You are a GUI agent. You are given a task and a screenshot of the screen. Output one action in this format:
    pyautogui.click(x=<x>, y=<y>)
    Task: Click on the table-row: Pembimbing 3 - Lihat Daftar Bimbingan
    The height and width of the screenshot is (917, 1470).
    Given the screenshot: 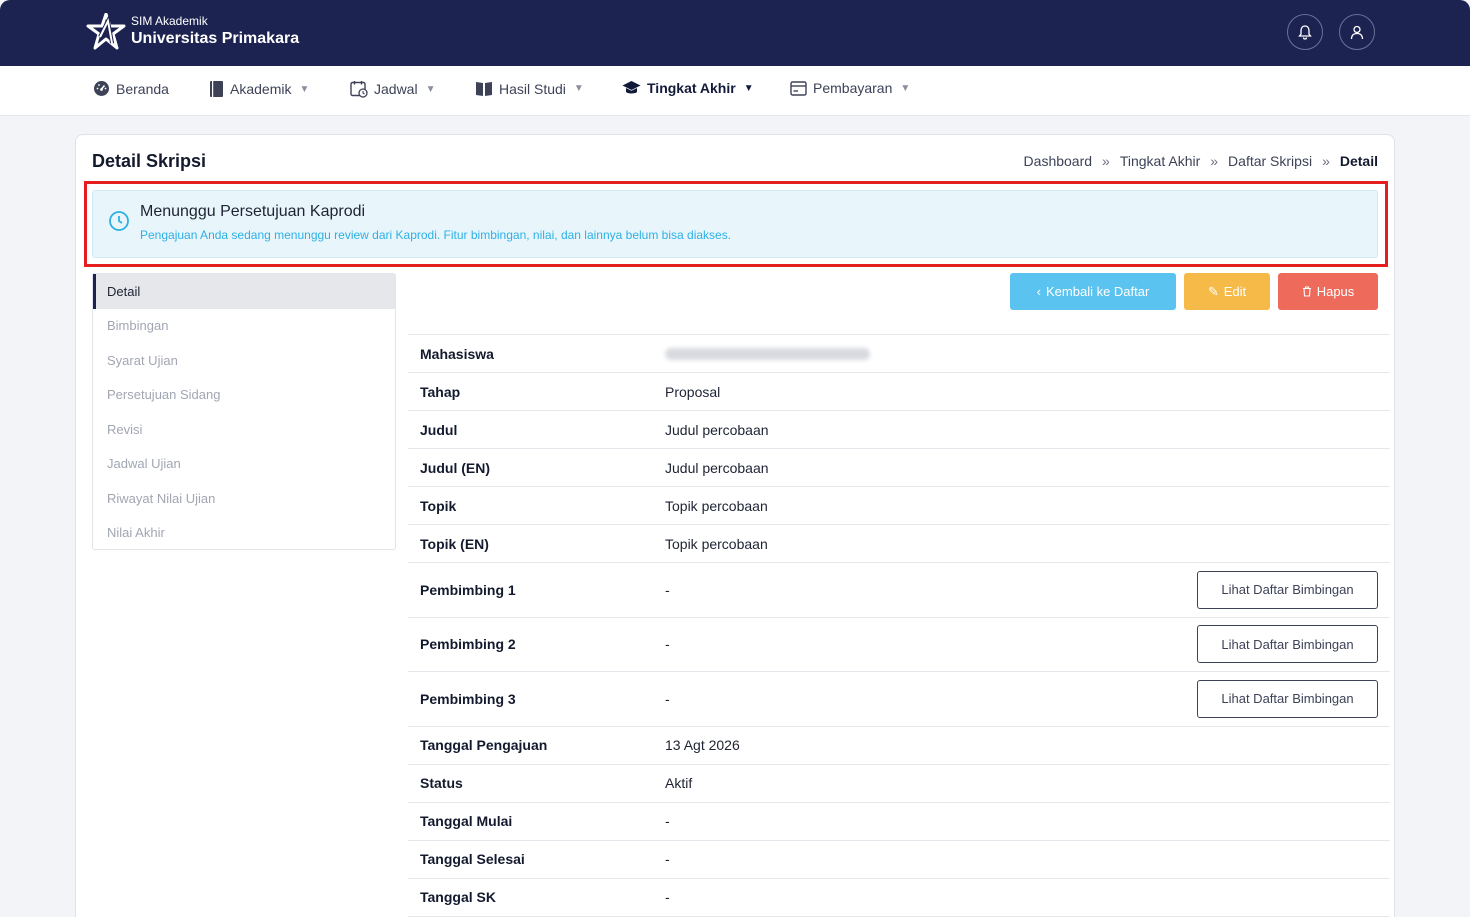 What is the action you would take?
    pyautogui.click(x=899, y=699)
    